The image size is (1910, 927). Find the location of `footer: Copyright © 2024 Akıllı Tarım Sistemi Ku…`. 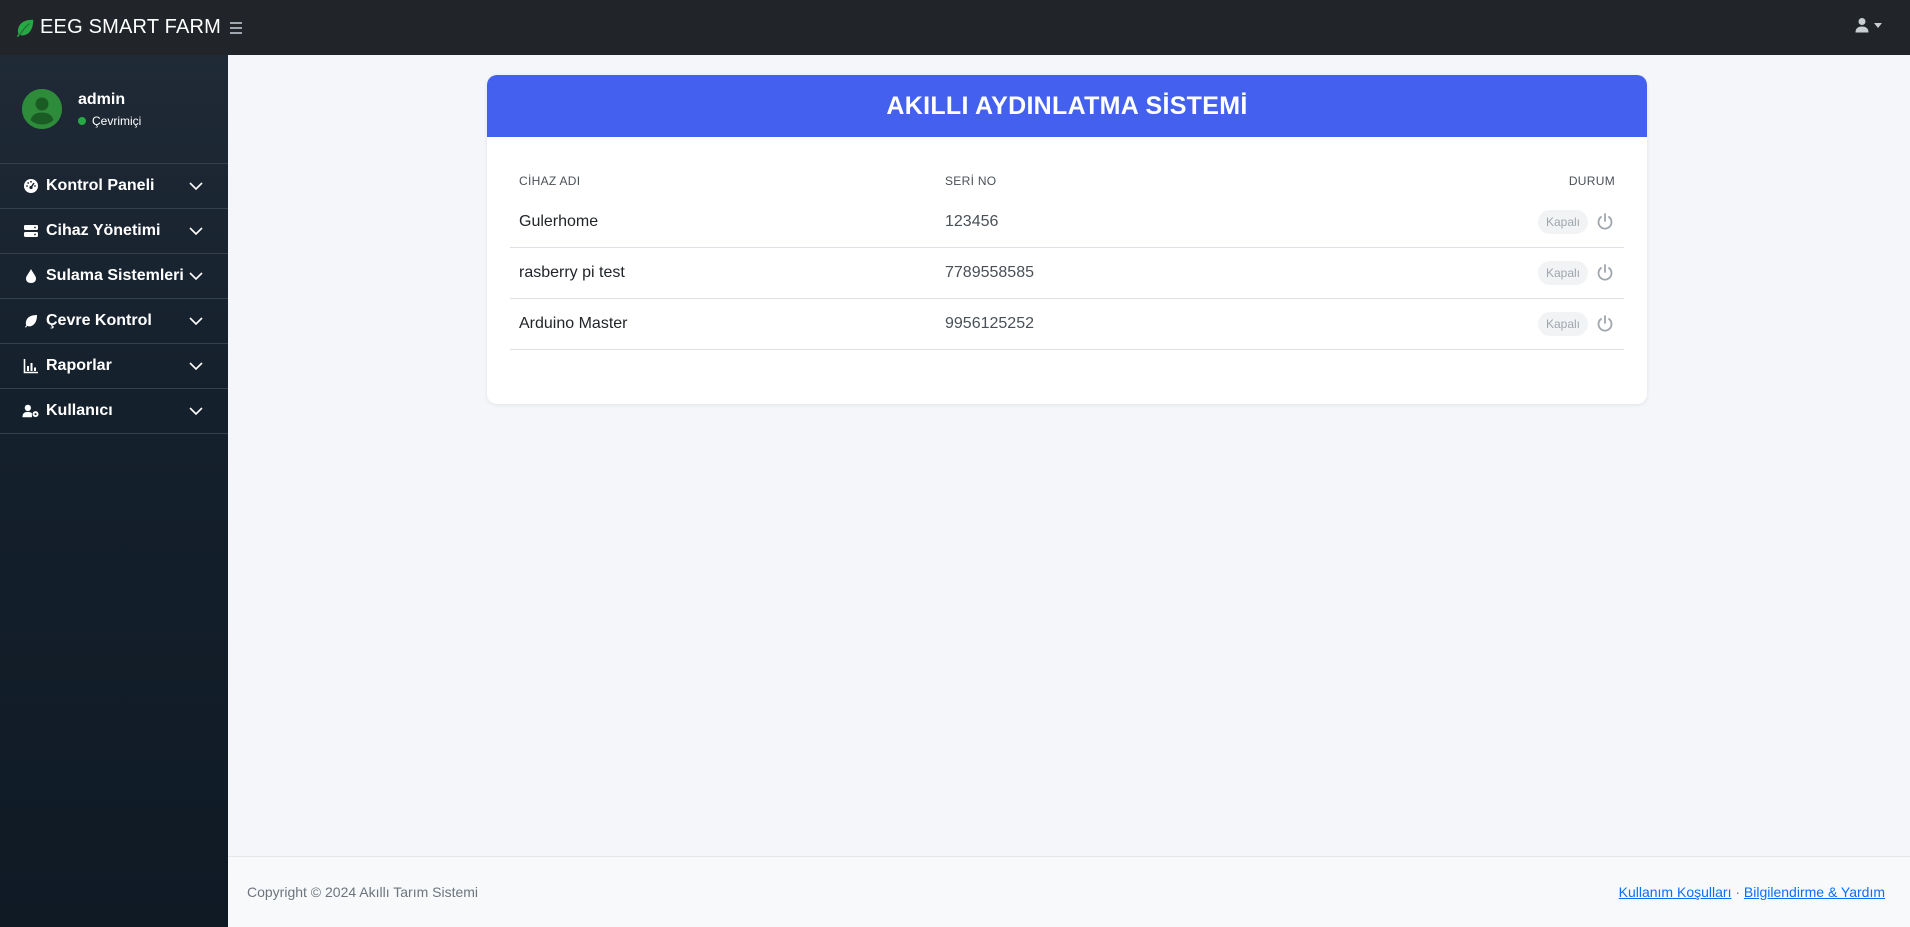

footer: Copyright © 2024 Akıllı Tarım Sistemi Ku… is located at coordinates (1069, 891).